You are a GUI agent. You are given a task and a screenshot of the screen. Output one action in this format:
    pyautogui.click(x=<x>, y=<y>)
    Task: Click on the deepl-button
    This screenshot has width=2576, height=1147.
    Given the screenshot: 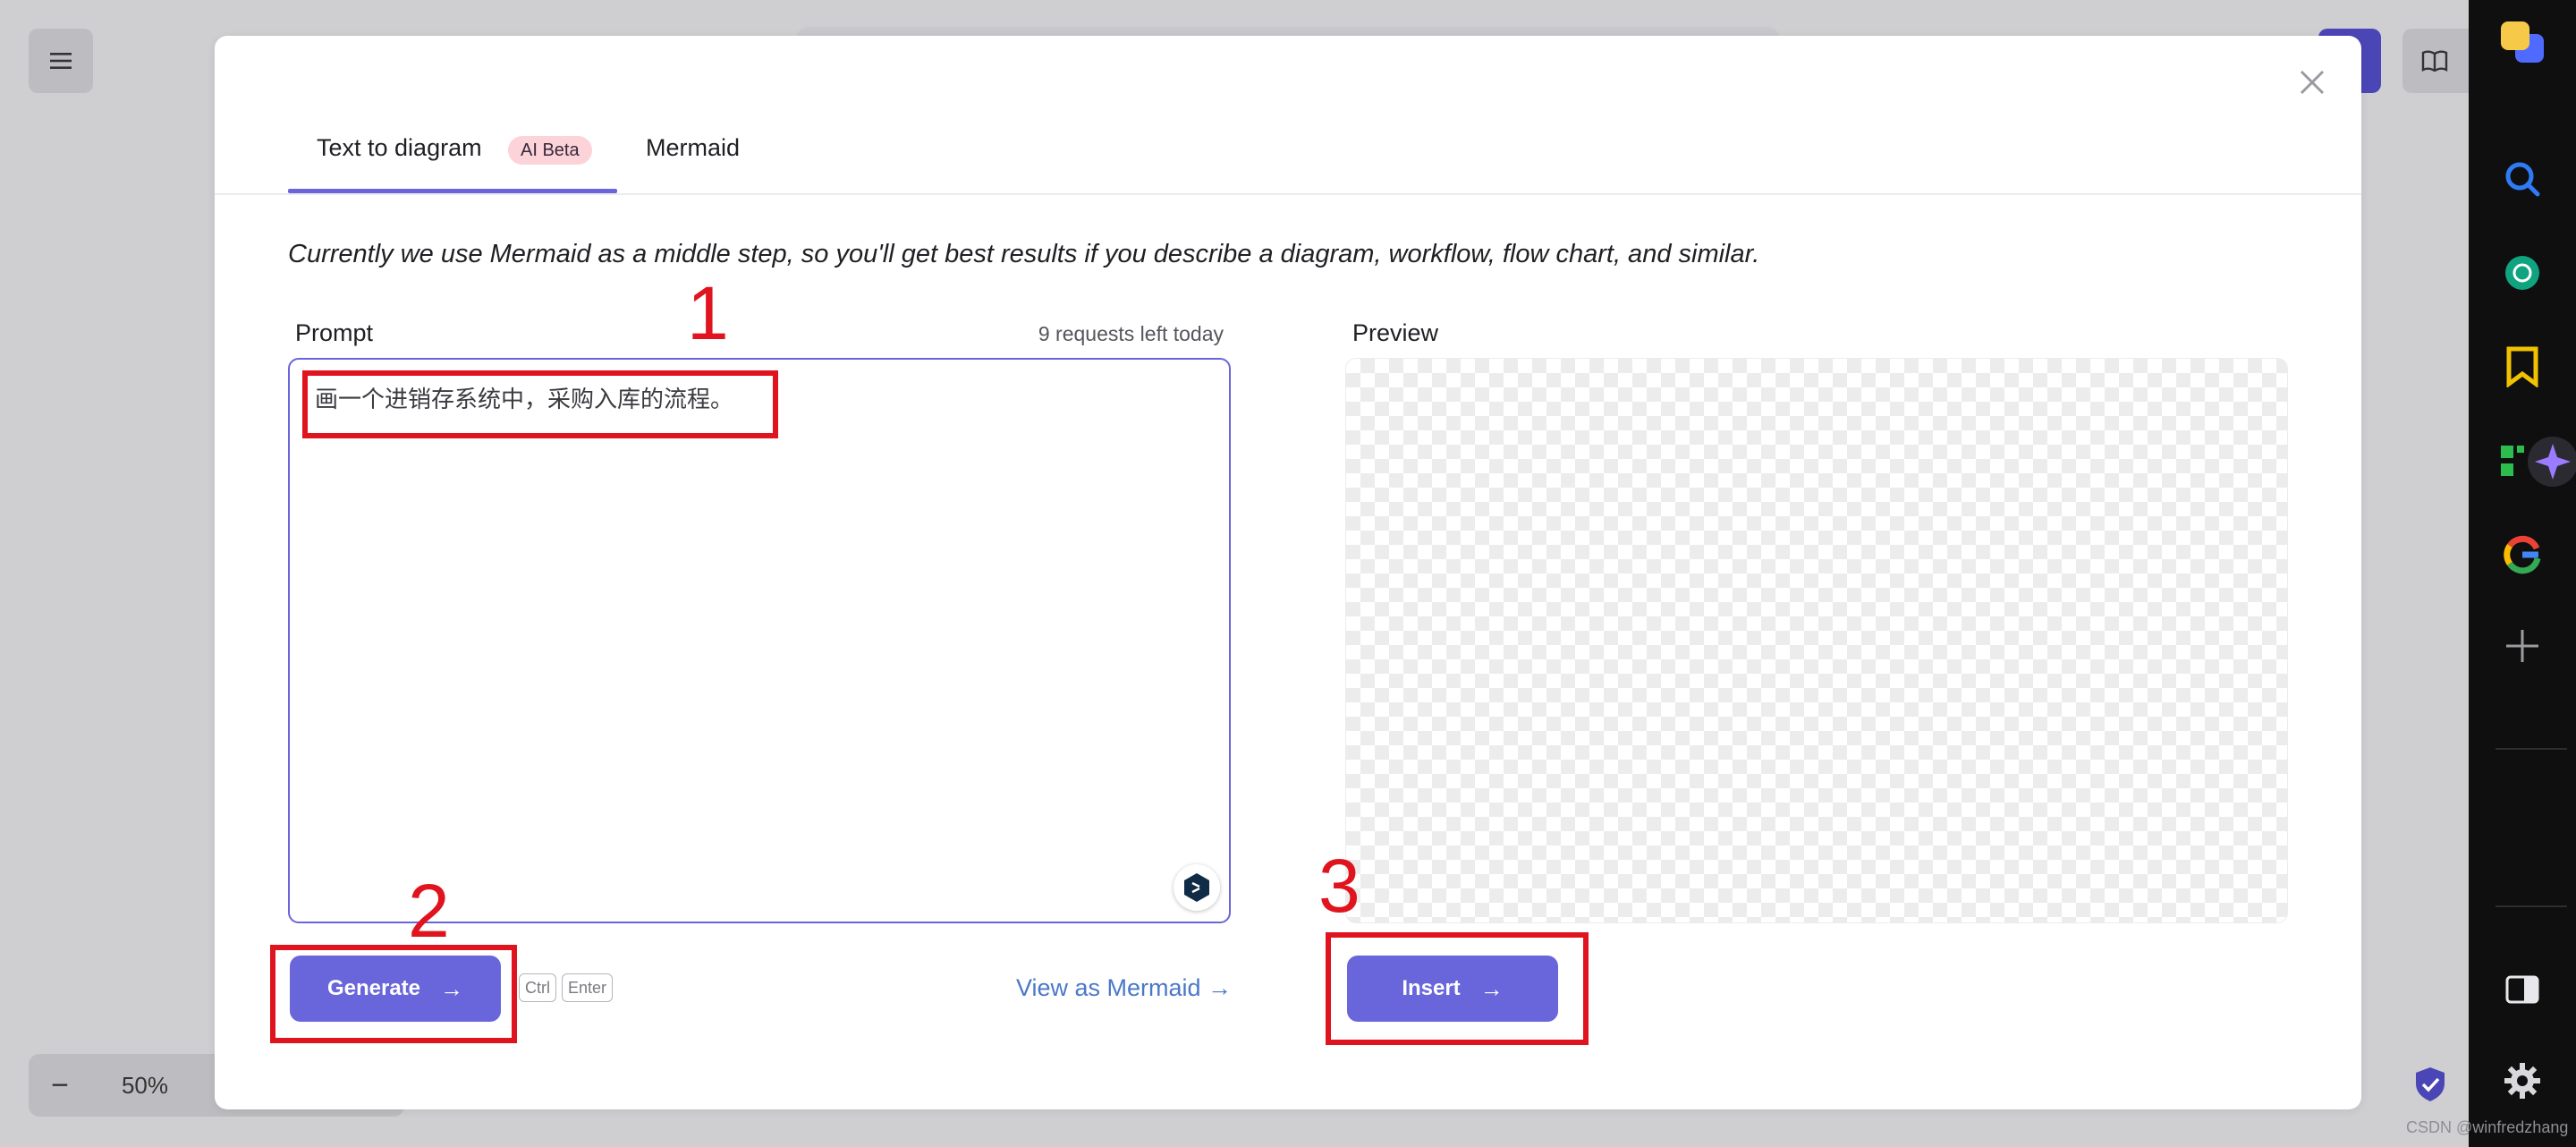 What is the action you would take?
    pyautogui.click(x=1197, y=887)
    